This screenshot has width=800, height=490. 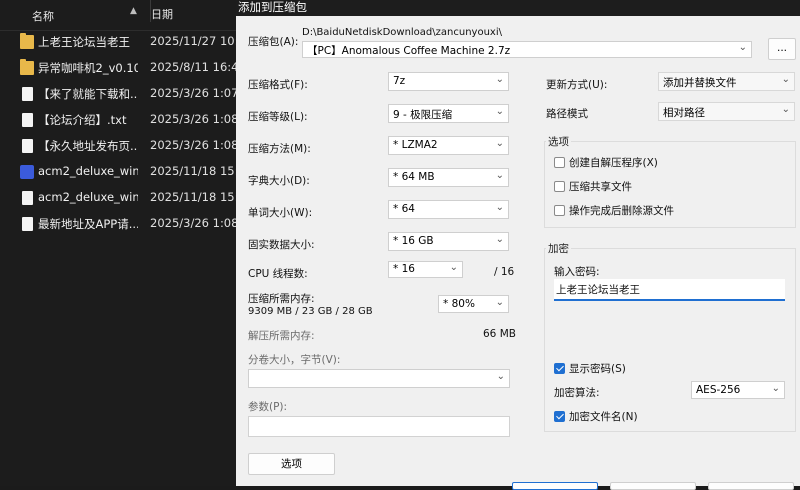 I want to click on file-row: 【永久地址发布页... 2025/3/26 1:08, so click(x=118, y=146).